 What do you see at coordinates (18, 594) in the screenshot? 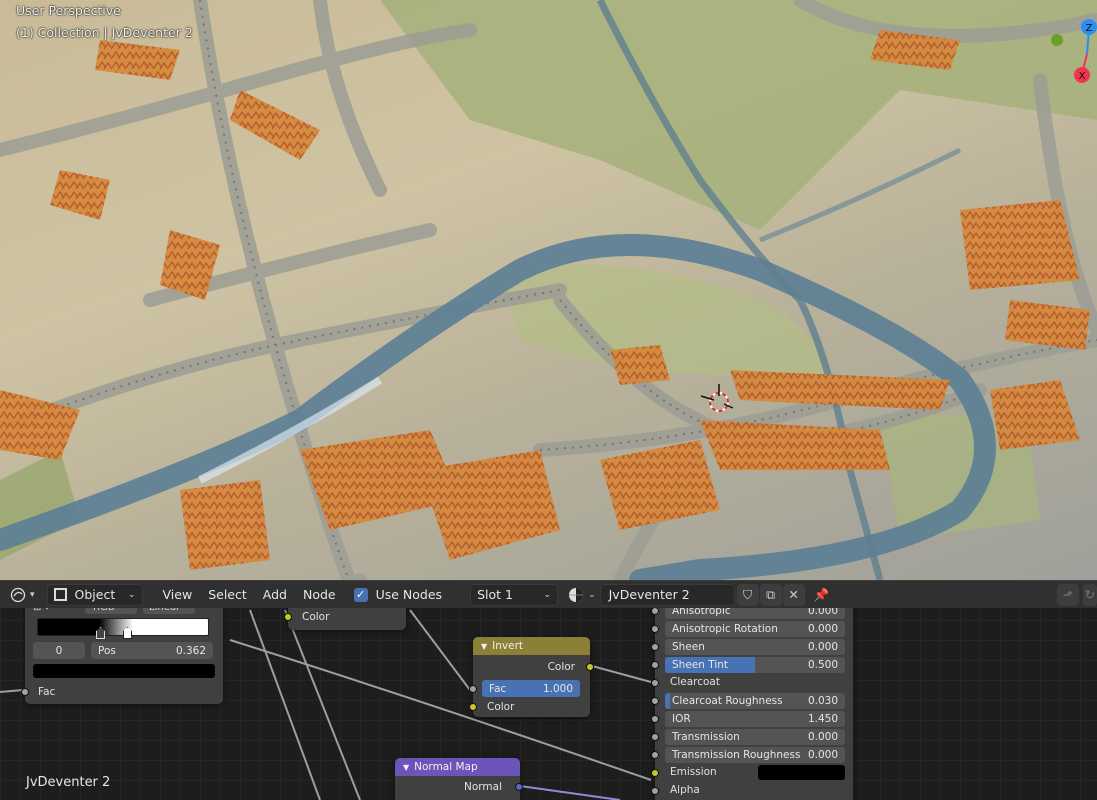
I see `node-editor-icon` at bounding box center [18, 594].